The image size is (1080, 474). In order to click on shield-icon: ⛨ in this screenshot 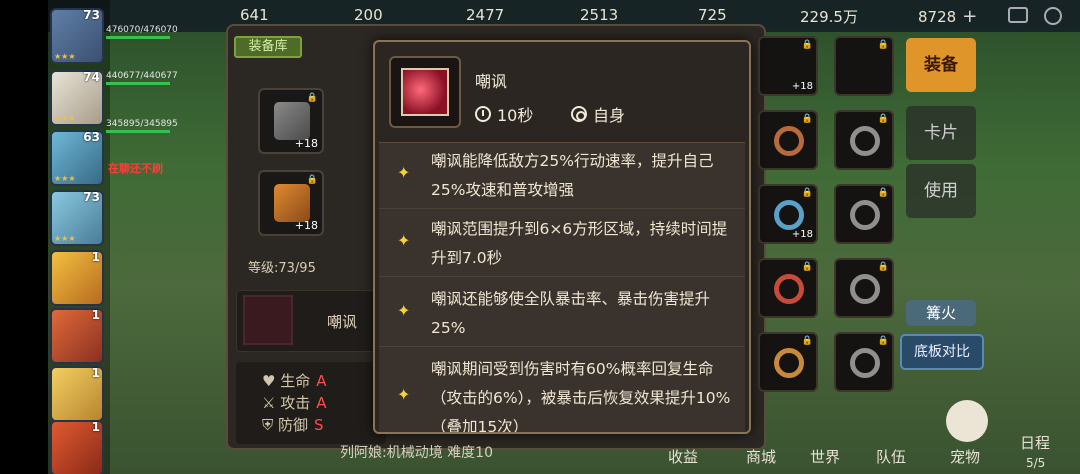, I will do `click(270, 425)`.